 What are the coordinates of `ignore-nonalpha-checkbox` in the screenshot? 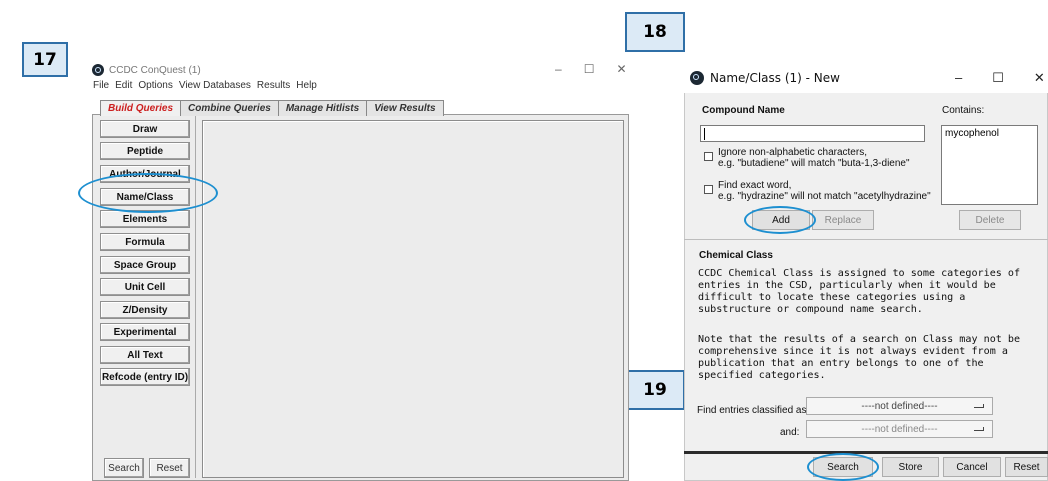 It's located at (708, 156).